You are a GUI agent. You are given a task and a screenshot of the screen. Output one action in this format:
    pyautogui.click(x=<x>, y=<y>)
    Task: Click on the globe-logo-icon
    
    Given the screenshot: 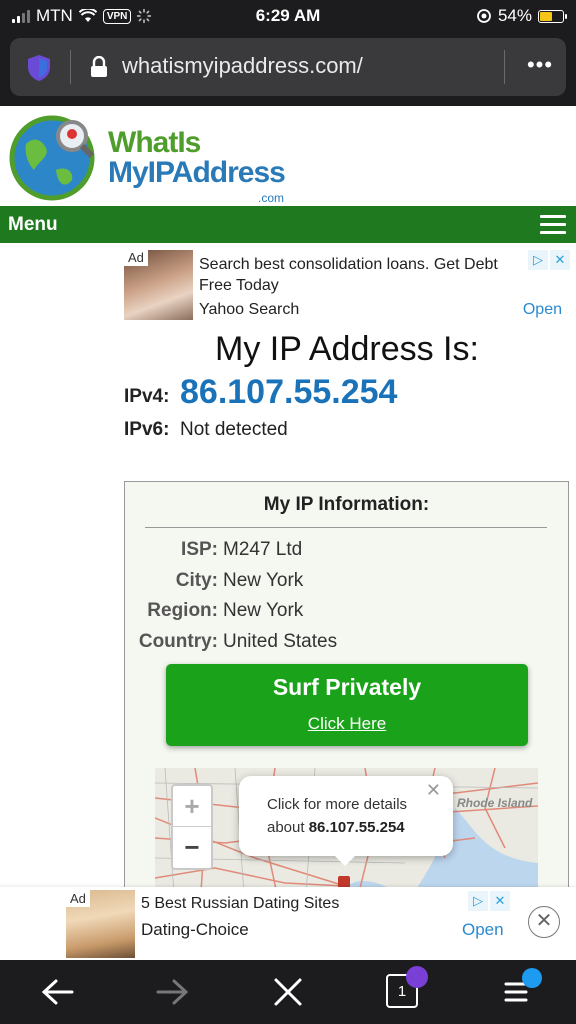 What is the action you would take?
    pyautogui.click(x=54, y=156)
    